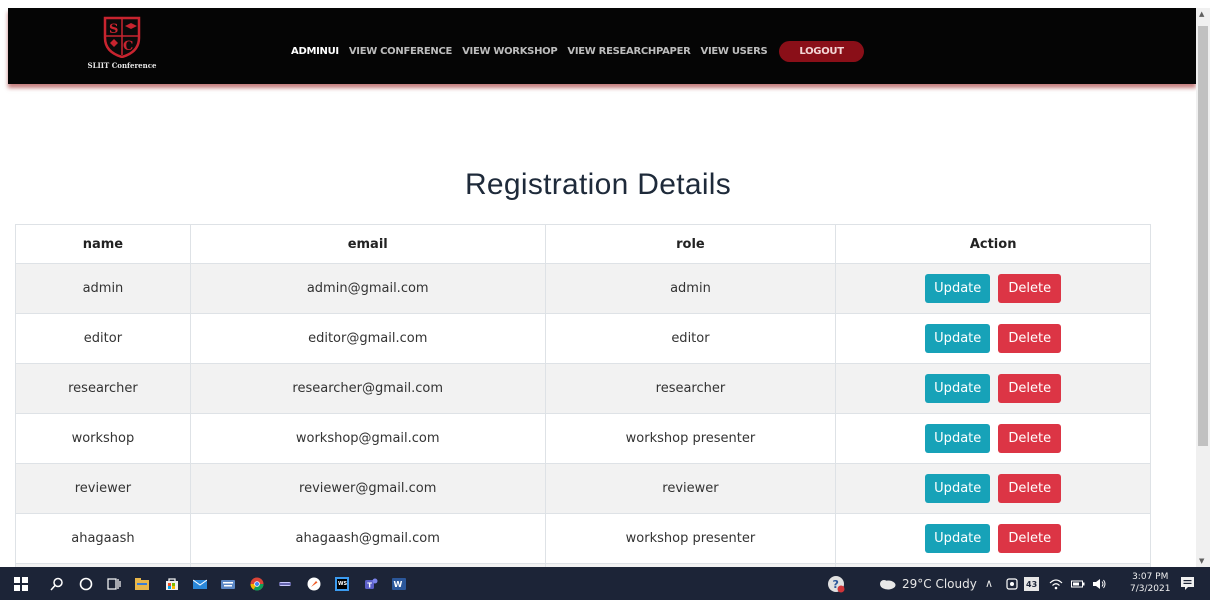  I want to click on clock-date: 7/3/2021, so click(1150, 589).